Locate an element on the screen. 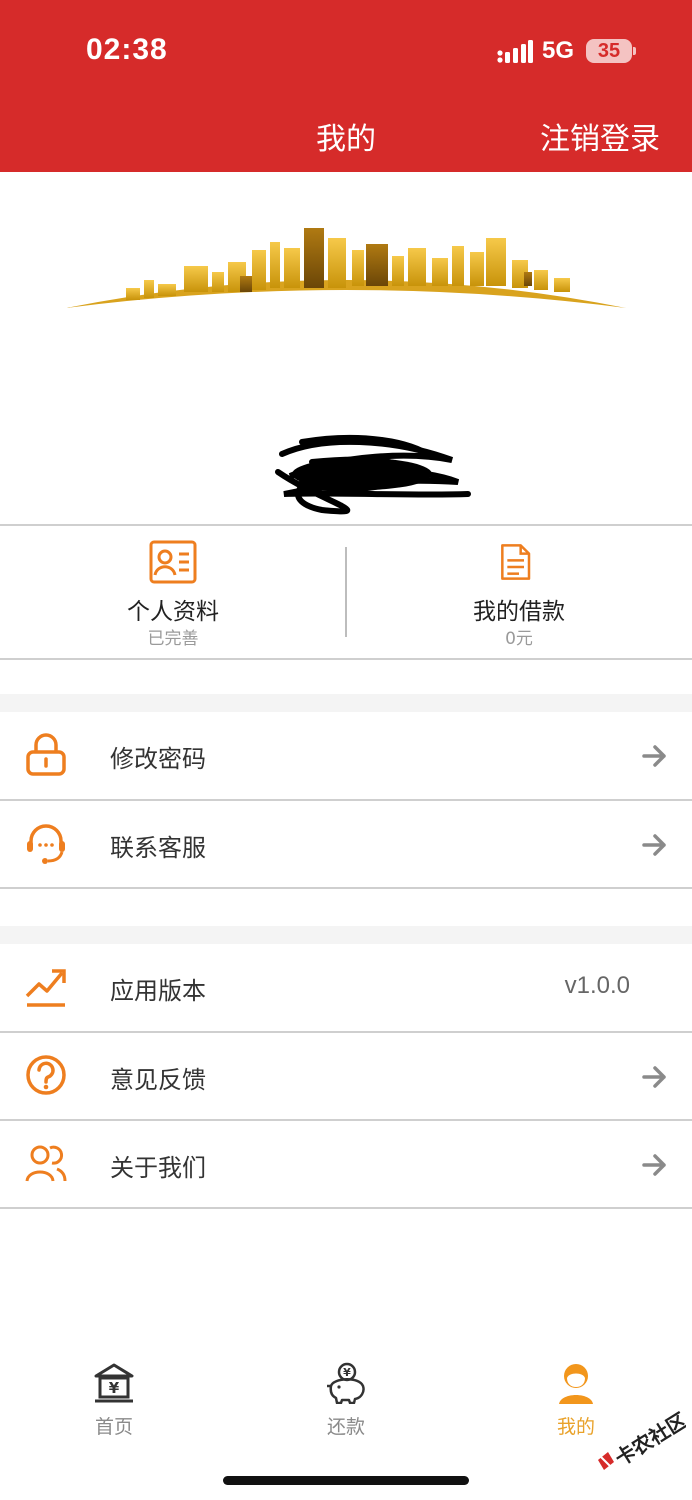 Image resolution: width=692 pixels, height=1500 pixels. watermark-logo: 卡农社区 is located at coordinates (642, 1440).